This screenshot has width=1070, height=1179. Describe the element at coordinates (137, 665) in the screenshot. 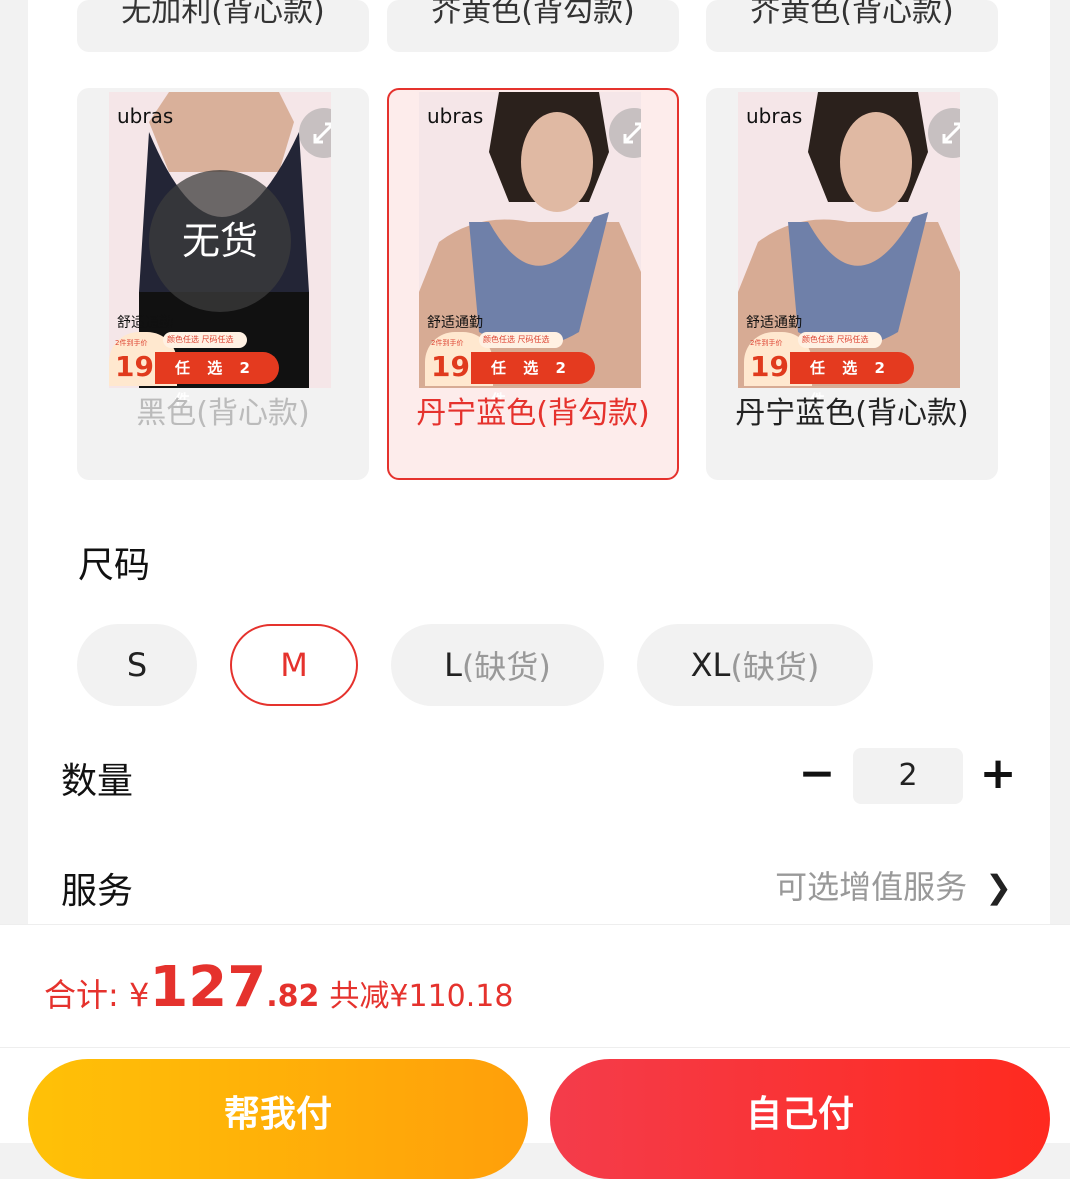

I see `size-option-s: S` at that location.